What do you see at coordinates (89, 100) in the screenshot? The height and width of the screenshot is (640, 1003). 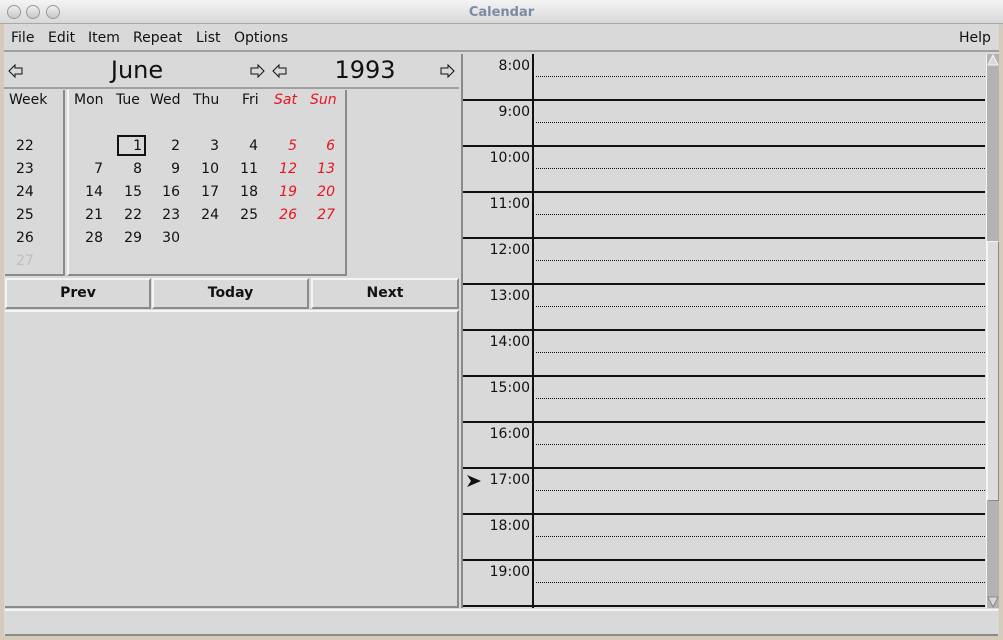 I see `day-header-mon: Mon` at bounding box center [89, 100].